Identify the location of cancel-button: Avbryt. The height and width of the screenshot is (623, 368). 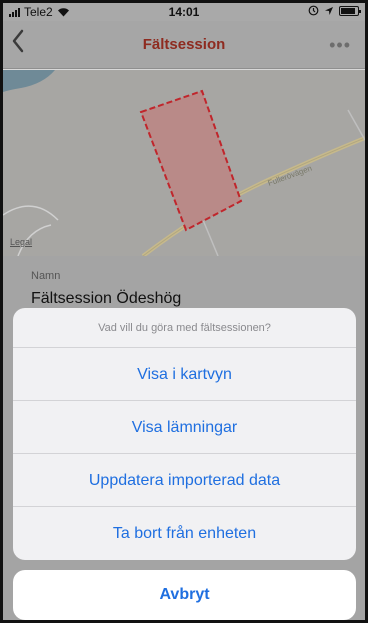
(184, 595).